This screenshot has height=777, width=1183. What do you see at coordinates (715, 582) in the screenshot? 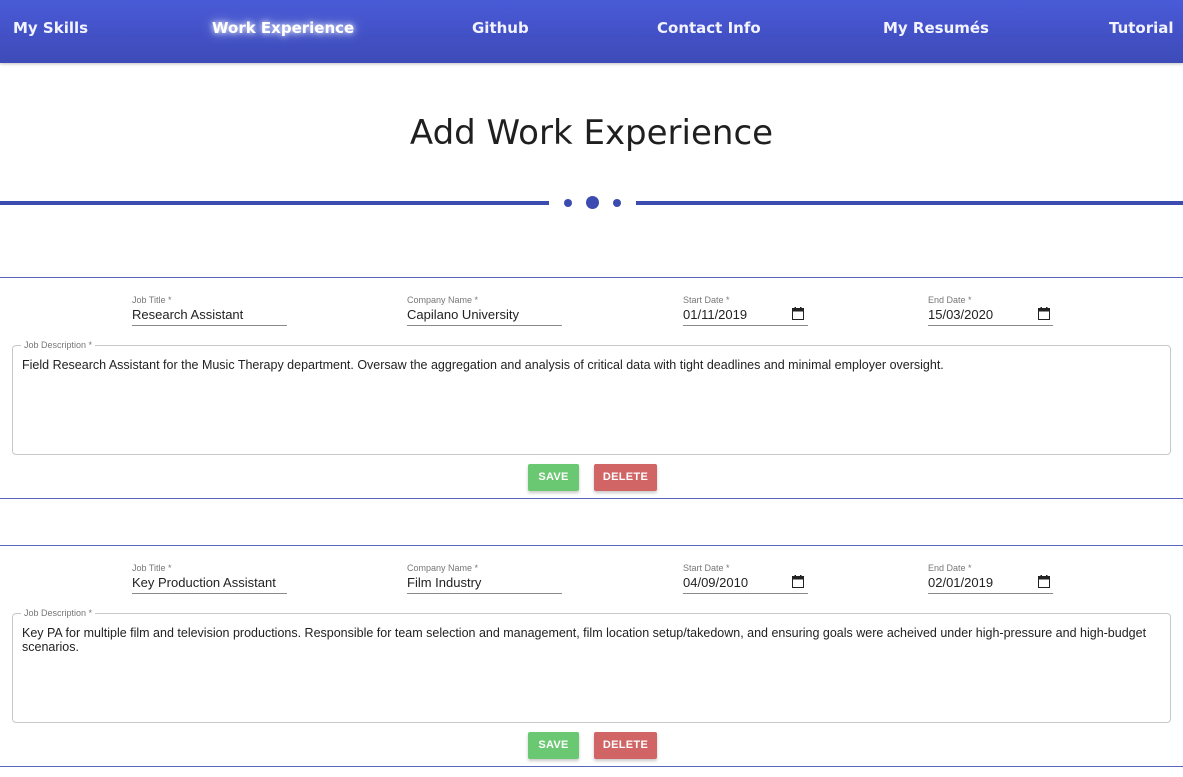
I see `start-date-input: 04/09/2010` at bounding box center [715, 582].